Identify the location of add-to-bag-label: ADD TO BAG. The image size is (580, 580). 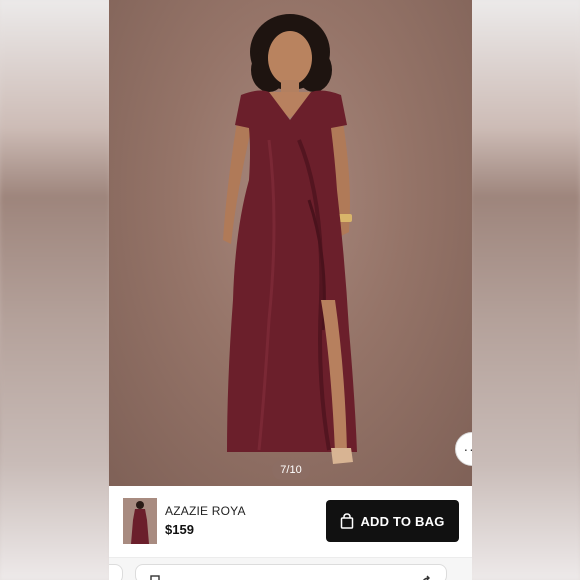
(402, 521).